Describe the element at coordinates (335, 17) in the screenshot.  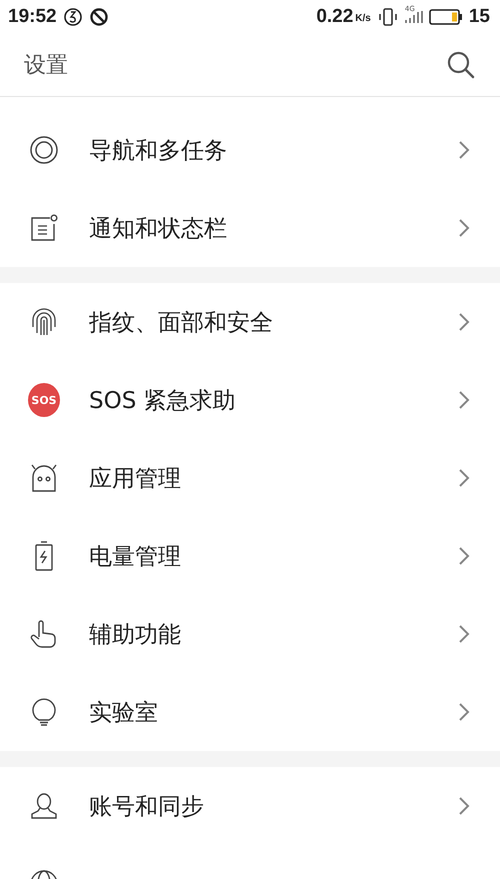
I see `network-speed: 0.22` at that location.